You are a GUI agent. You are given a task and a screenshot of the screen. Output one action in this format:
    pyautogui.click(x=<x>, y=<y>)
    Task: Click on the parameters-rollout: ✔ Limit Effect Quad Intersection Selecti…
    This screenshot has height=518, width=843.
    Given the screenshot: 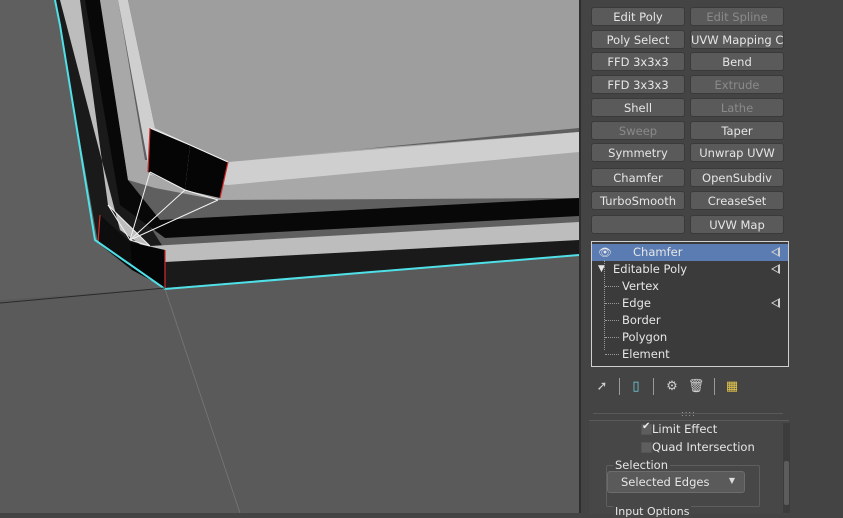 What is the action you would take?
    pyautogui.click(x=689, y=469)
    